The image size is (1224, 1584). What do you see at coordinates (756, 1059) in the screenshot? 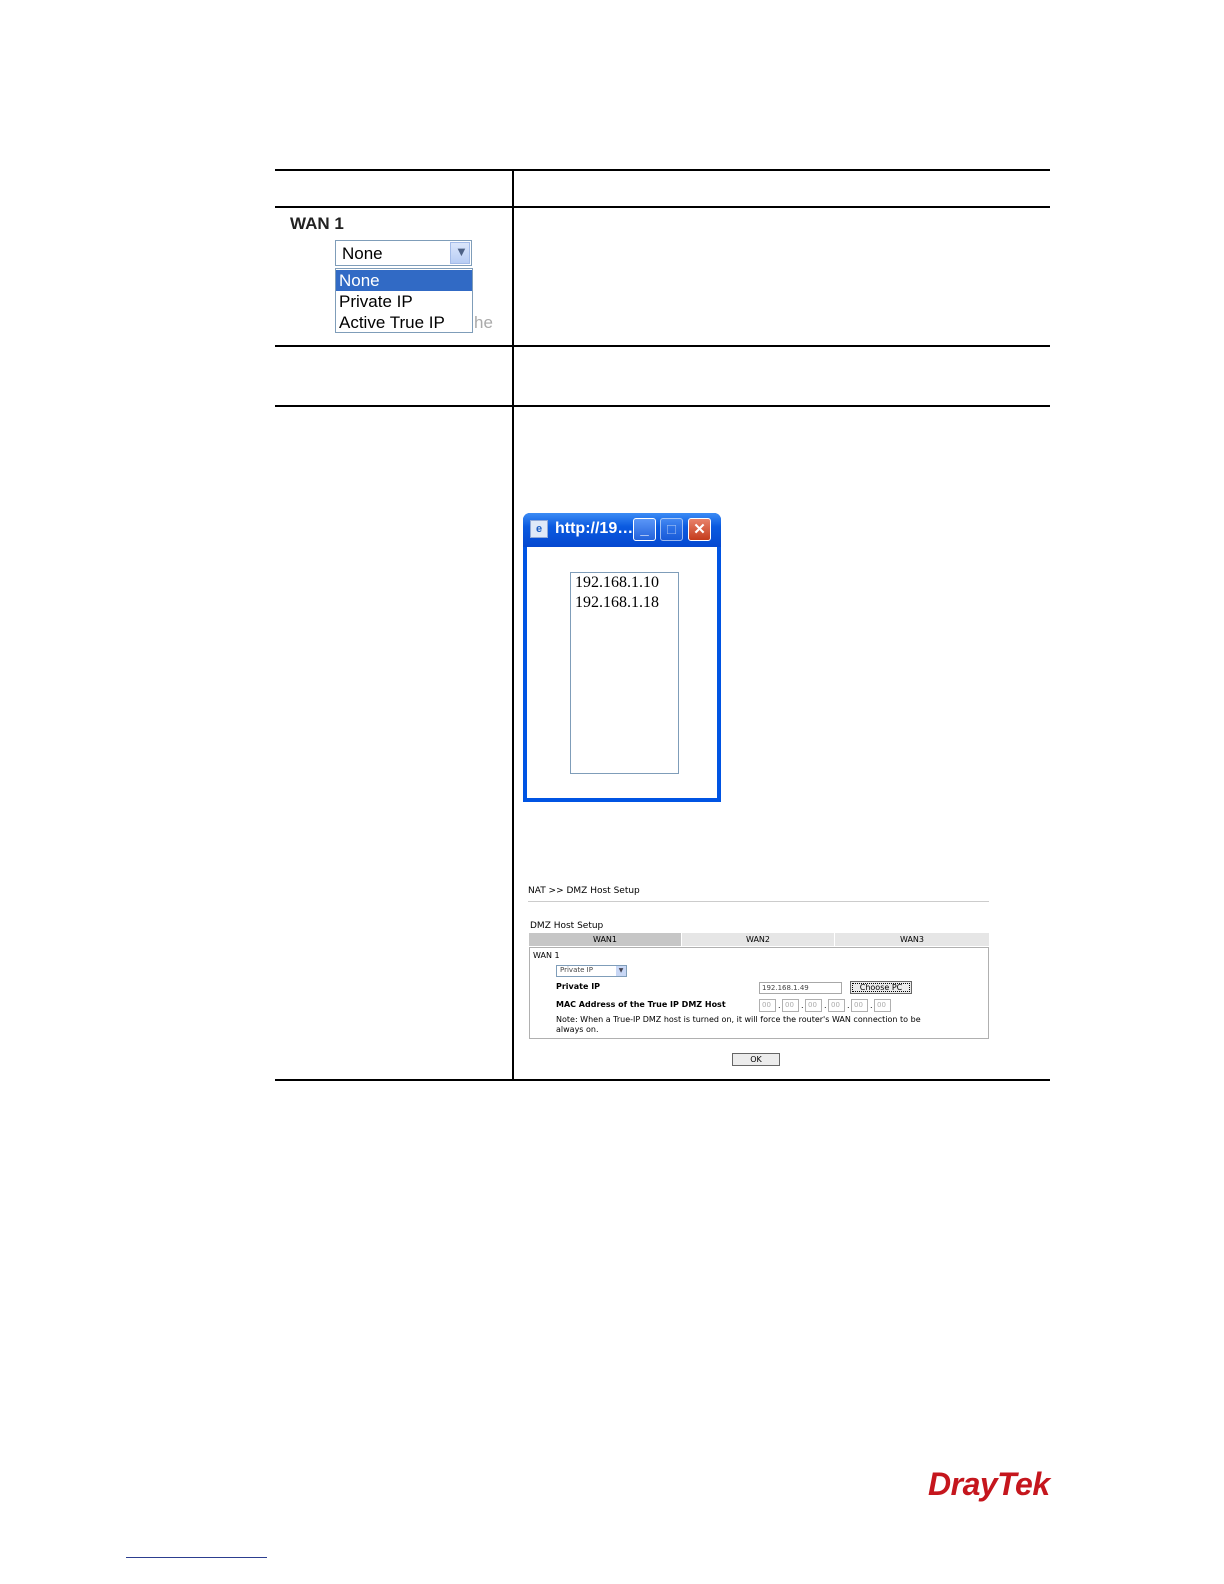
I see `ok-button: OK` at bounding box center [756, 1059].